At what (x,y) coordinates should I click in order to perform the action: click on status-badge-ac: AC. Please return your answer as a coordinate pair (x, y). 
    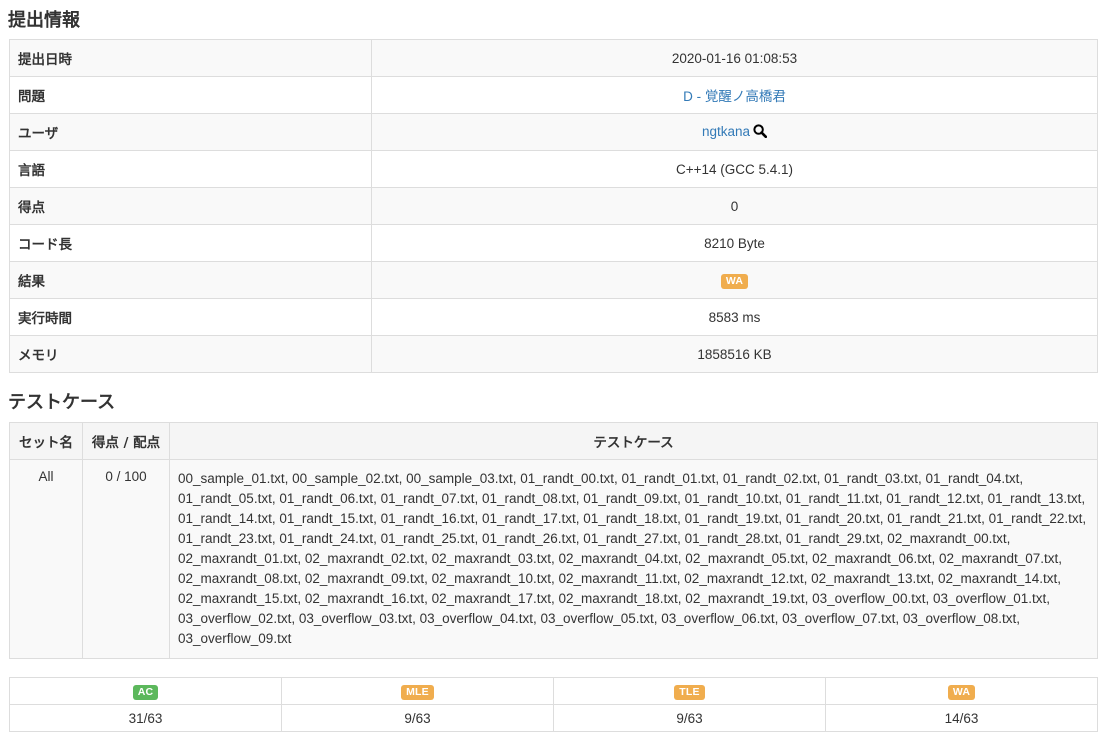
    Looking at the image, I should click on (145, 692).